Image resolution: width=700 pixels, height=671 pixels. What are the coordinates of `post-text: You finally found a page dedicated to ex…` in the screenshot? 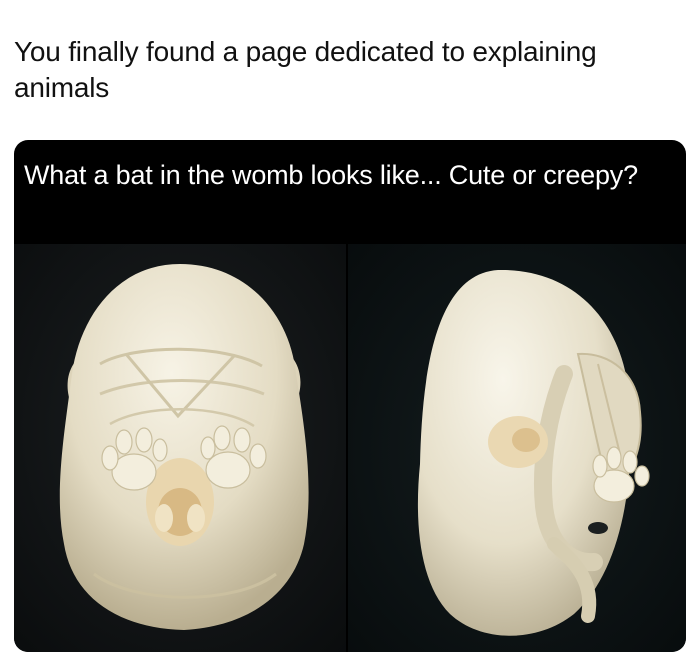 It's located at (305, 69).